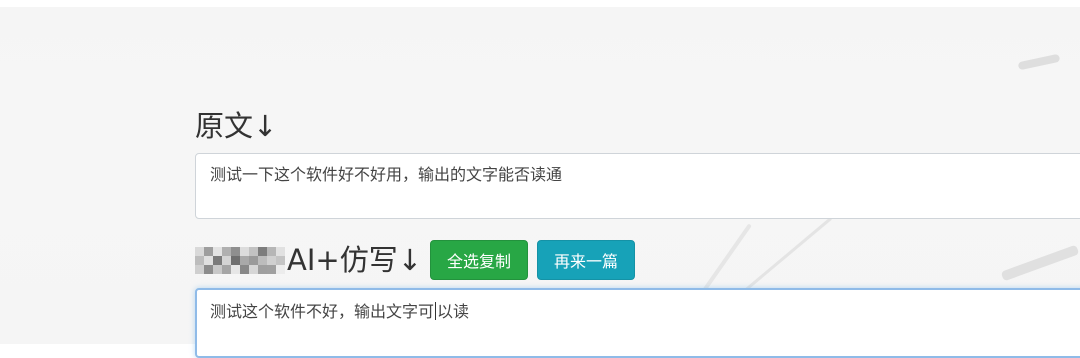 The height and width of the screenshot is (358, 1080). I want to click on text-caret, so click(436, 311).